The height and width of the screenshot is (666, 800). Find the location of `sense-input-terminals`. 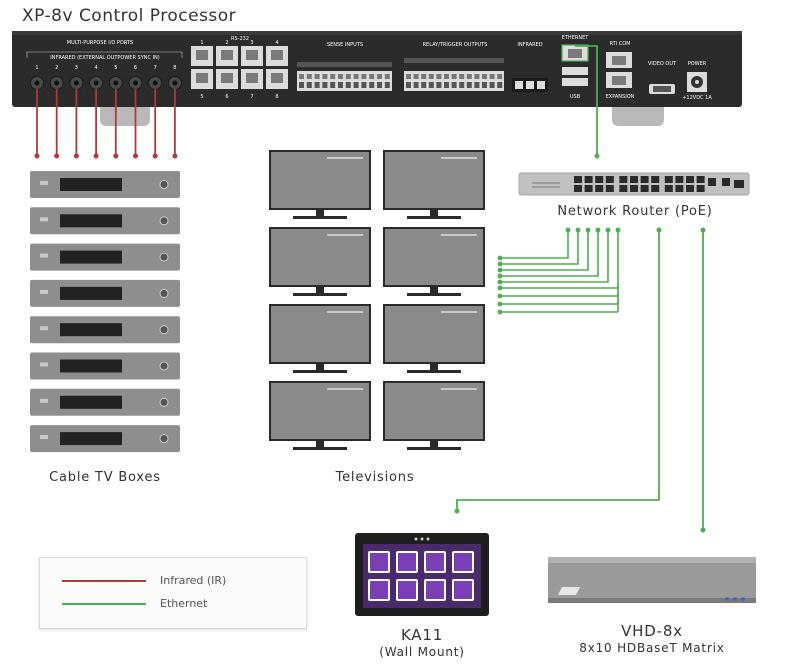

sense-input-terminals is located at coordinates (344, 81).